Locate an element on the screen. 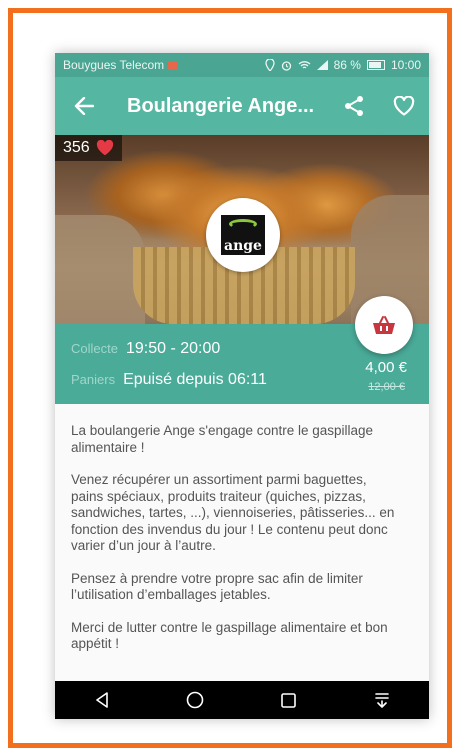 This screenshot has height=755, width=462. basket-icon is located at coordinates (384, 325).